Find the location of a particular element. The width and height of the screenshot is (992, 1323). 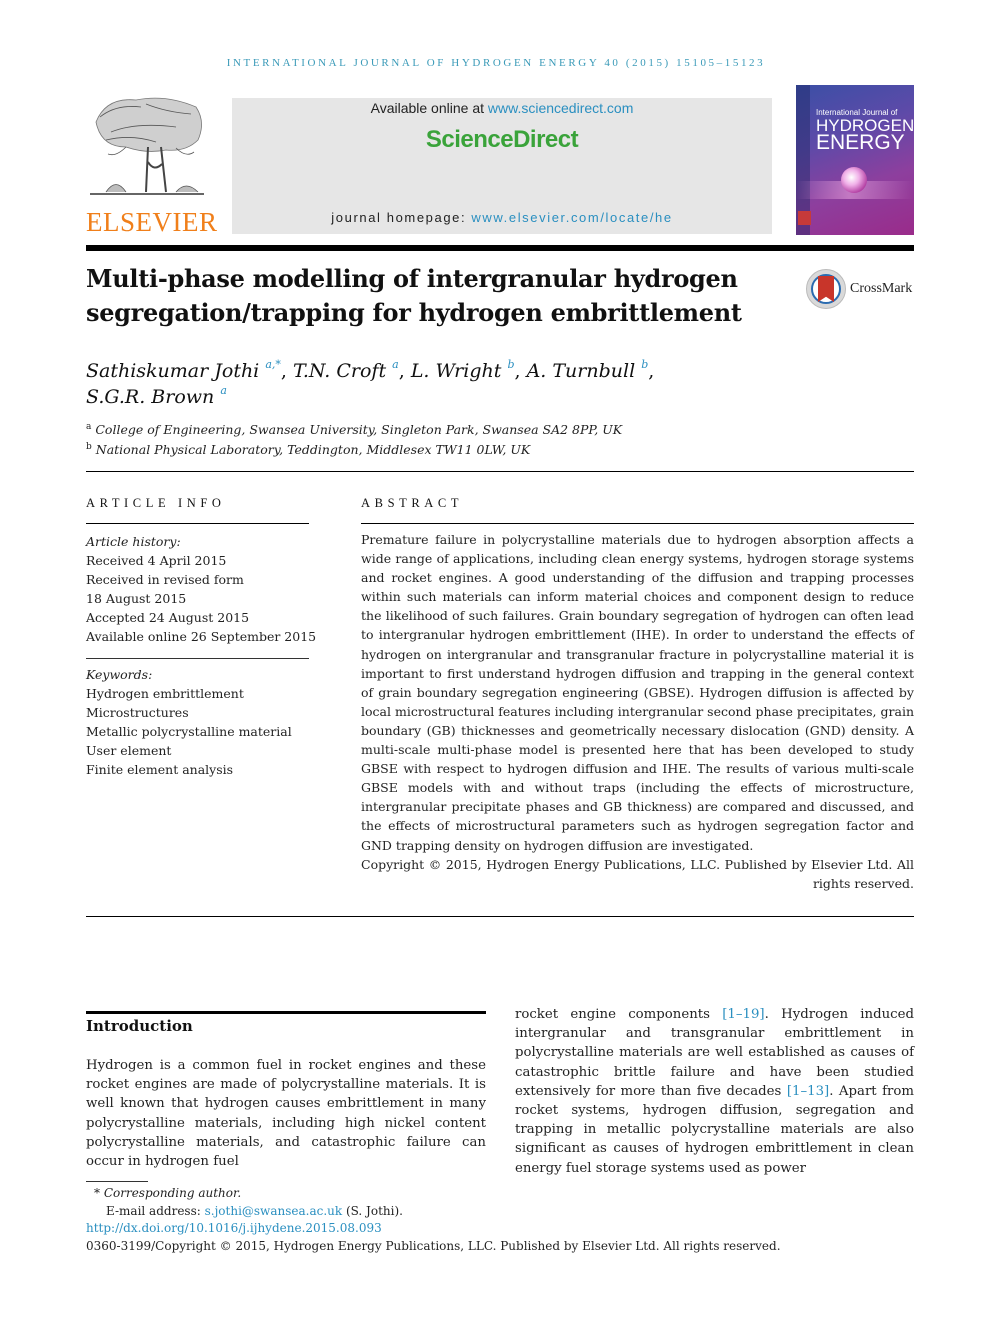

keyword-item: Hydrogen embrittlement is located at coordinates (165, 693).